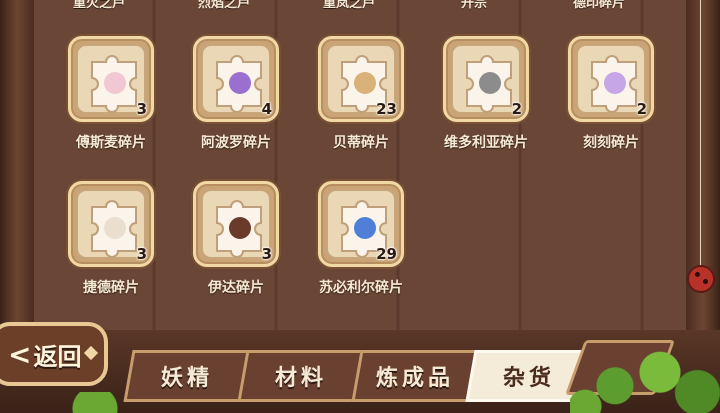 Image resolution: width=720 pixels, height=413 pixels. I want to click on item-card: 4 阿波罗碎片, so click(236, 106).